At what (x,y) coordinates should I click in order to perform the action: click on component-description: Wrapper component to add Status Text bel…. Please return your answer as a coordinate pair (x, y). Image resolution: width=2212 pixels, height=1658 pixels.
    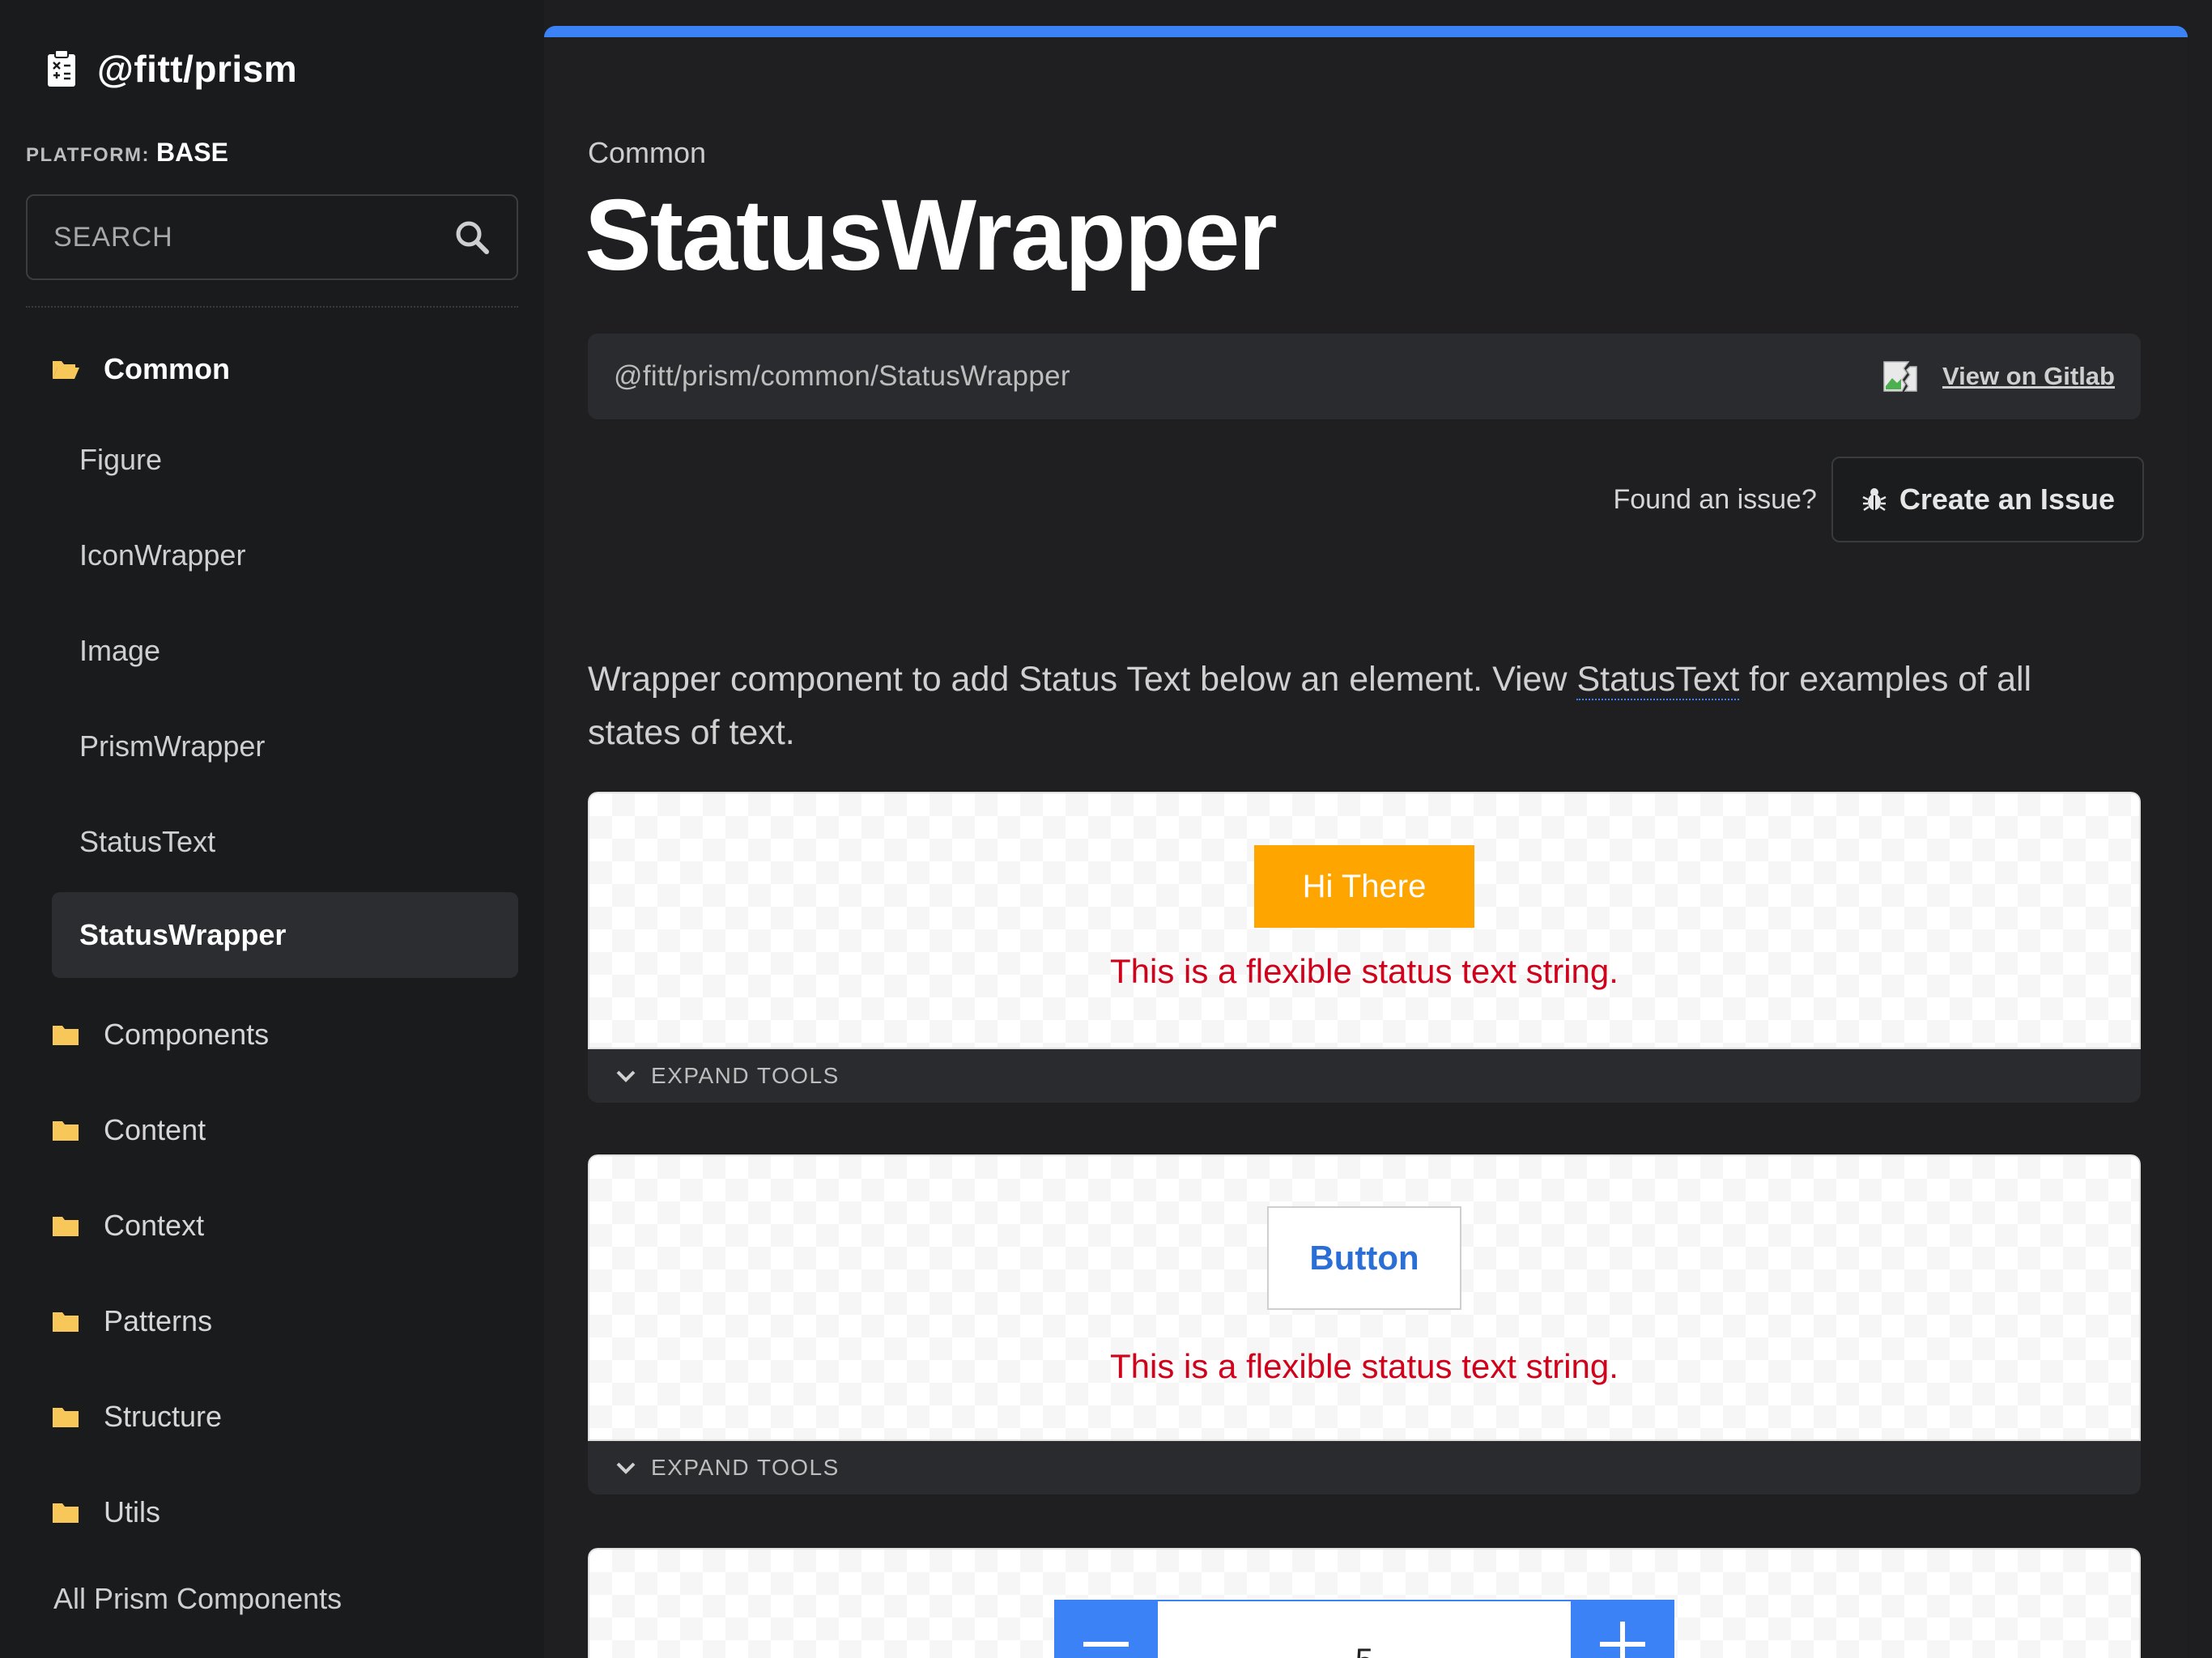
    Looking at the image, I should click on (1357, 706).